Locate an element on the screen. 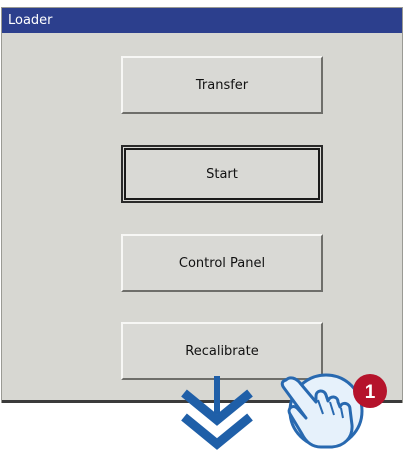  window-title: Loader is located at coordinates (30, 20).